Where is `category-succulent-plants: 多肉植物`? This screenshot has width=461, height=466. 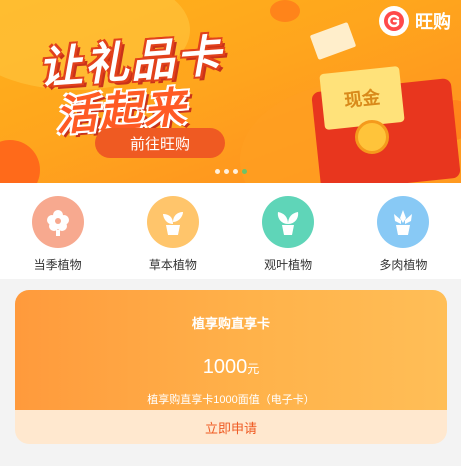
category-succulent-plants: 多肉植物 is located at coordinates (403, 231).